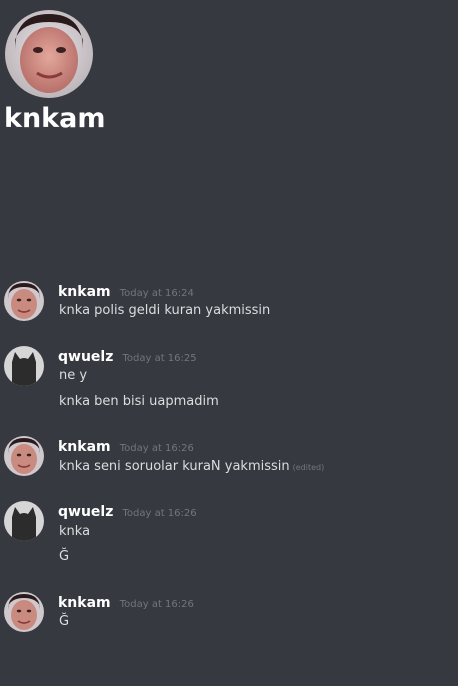 Image resolution: width=458 pixels, height=686 pixels. I want to click on message-header: knkam Today at 16:24, so click(126, 291).